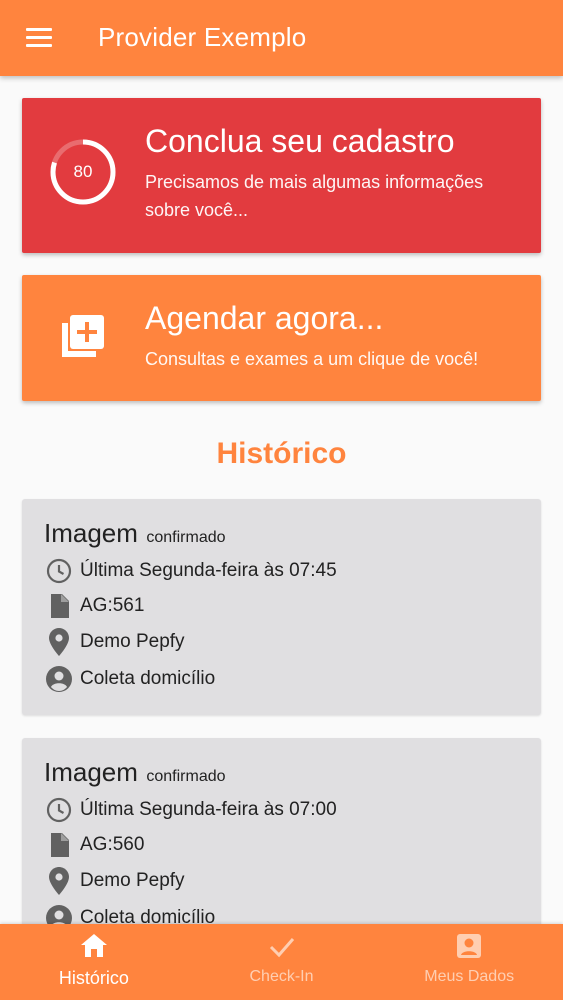  What do you see at coordinates (300, 141) in the screenshot?
I see `complete-profile-title: Conclua seu cadastro` at bounding box center [300, 141].